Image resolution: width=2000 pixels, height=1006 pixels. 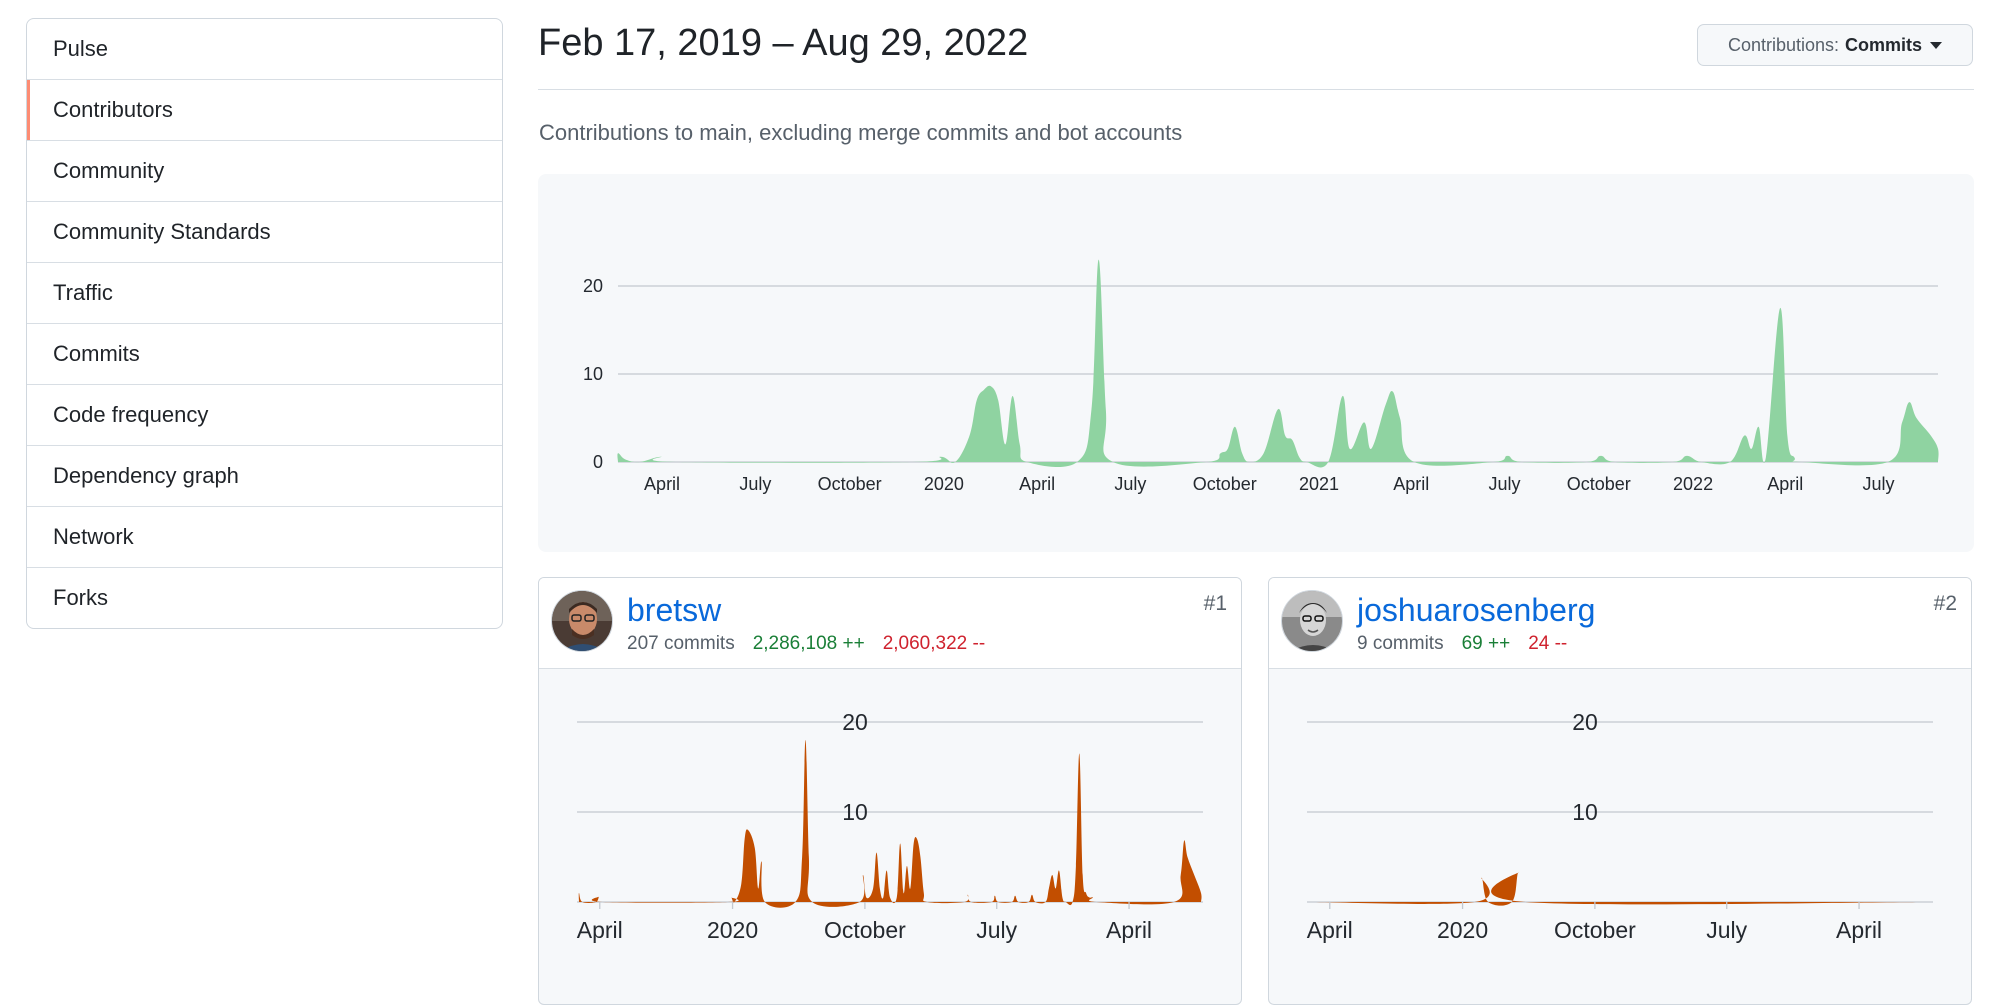 What do you see at coordinates (264, 414) in the screenshot?
I see `sidebar-item-code-frequency: Code frequency` at bounding box center [264, 414].